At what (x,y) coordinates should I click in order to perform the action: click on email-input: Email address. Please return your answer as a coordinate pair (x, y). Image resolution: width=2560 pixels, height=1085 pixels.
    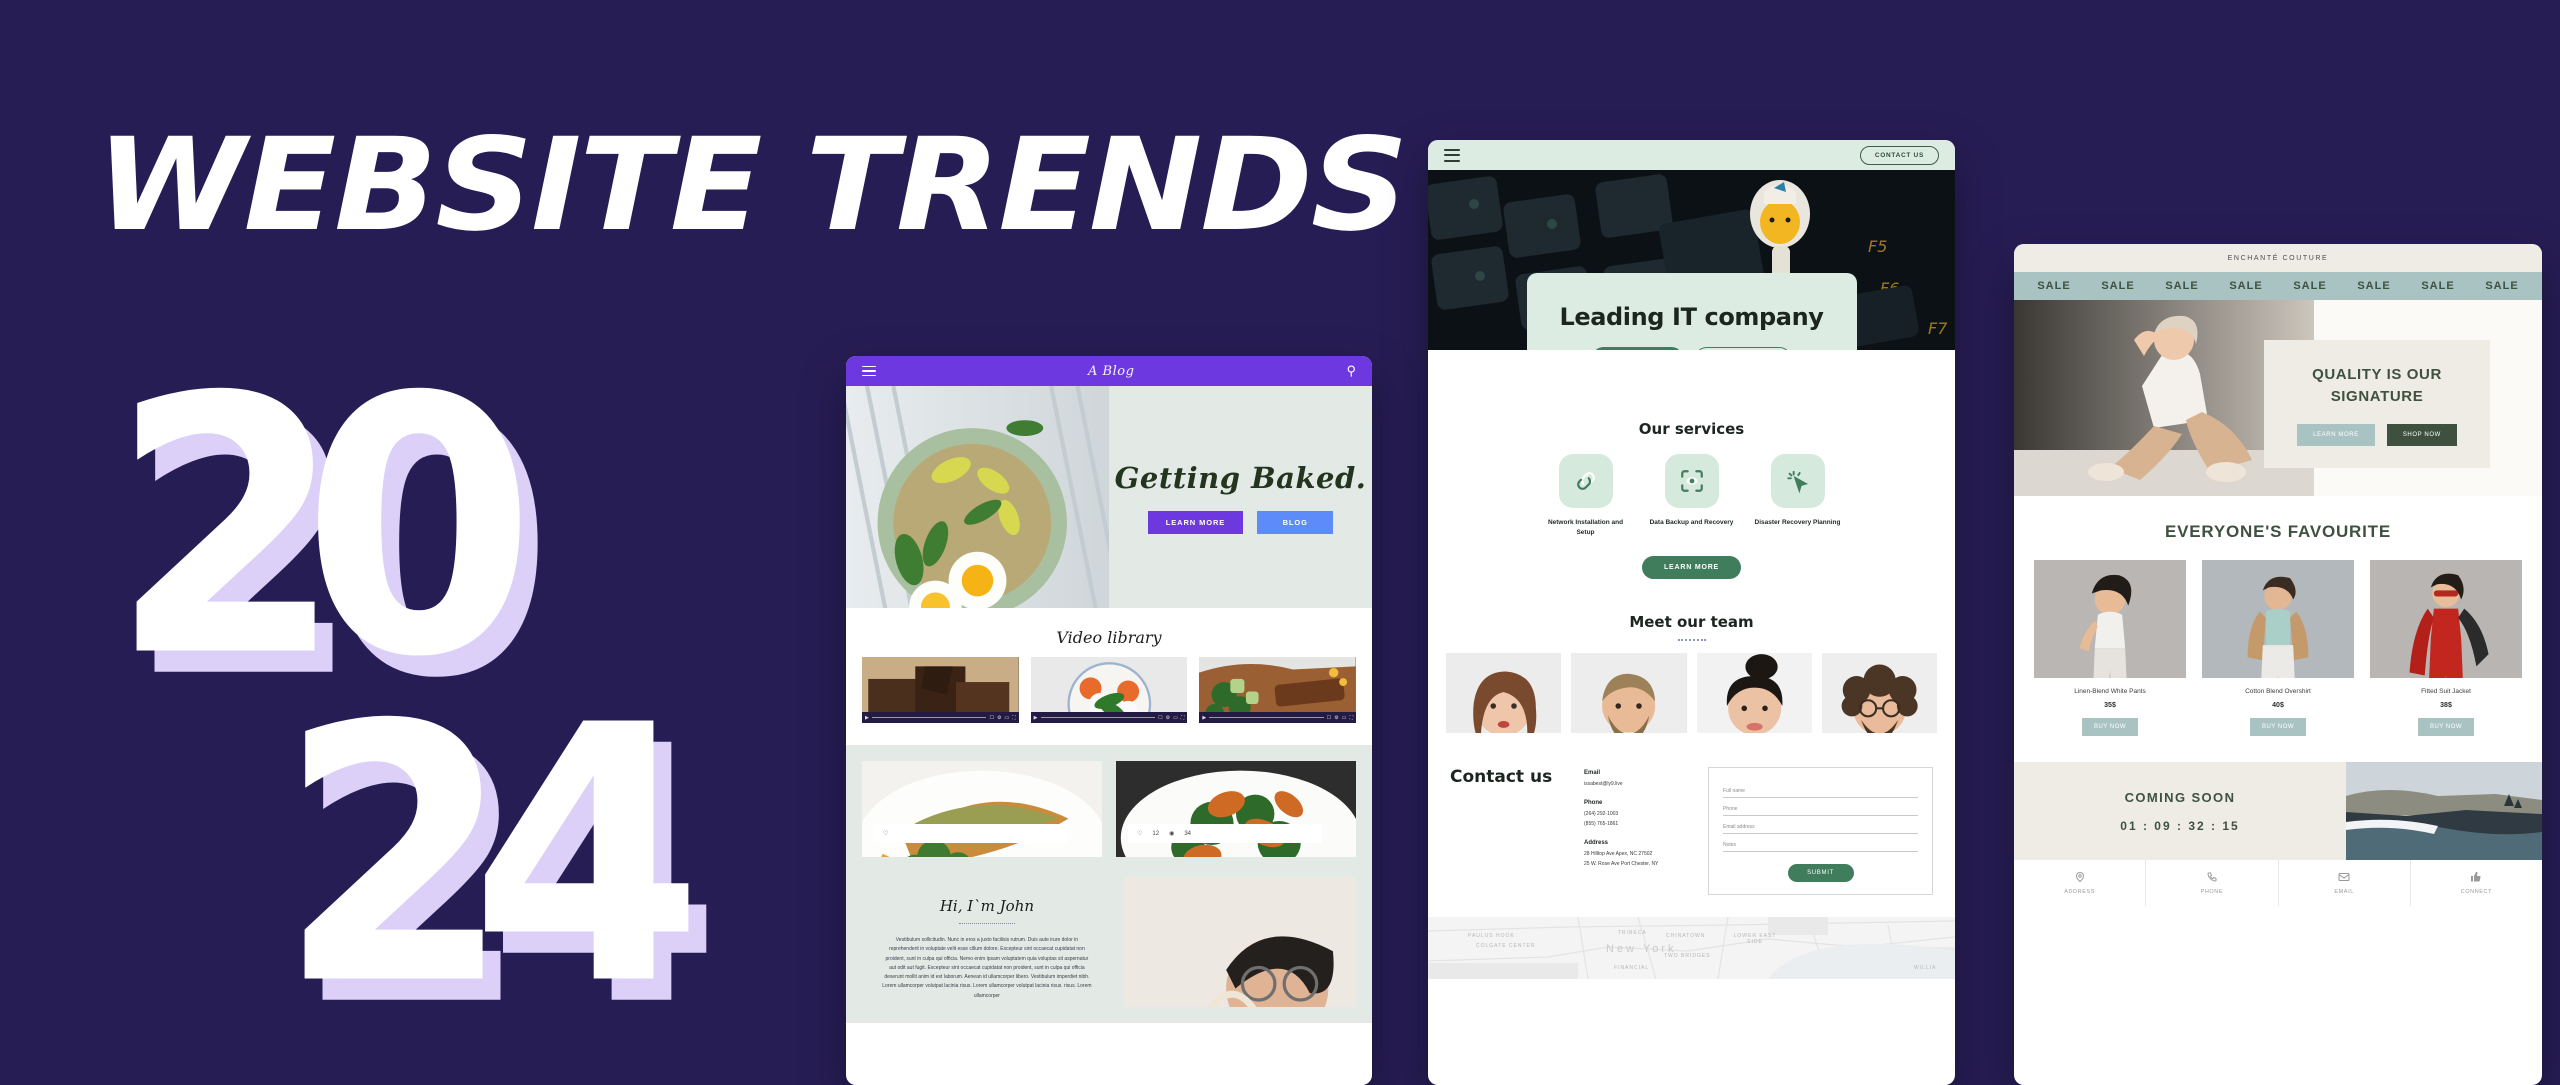
    Looking at the image, I should click on (1820, 825).